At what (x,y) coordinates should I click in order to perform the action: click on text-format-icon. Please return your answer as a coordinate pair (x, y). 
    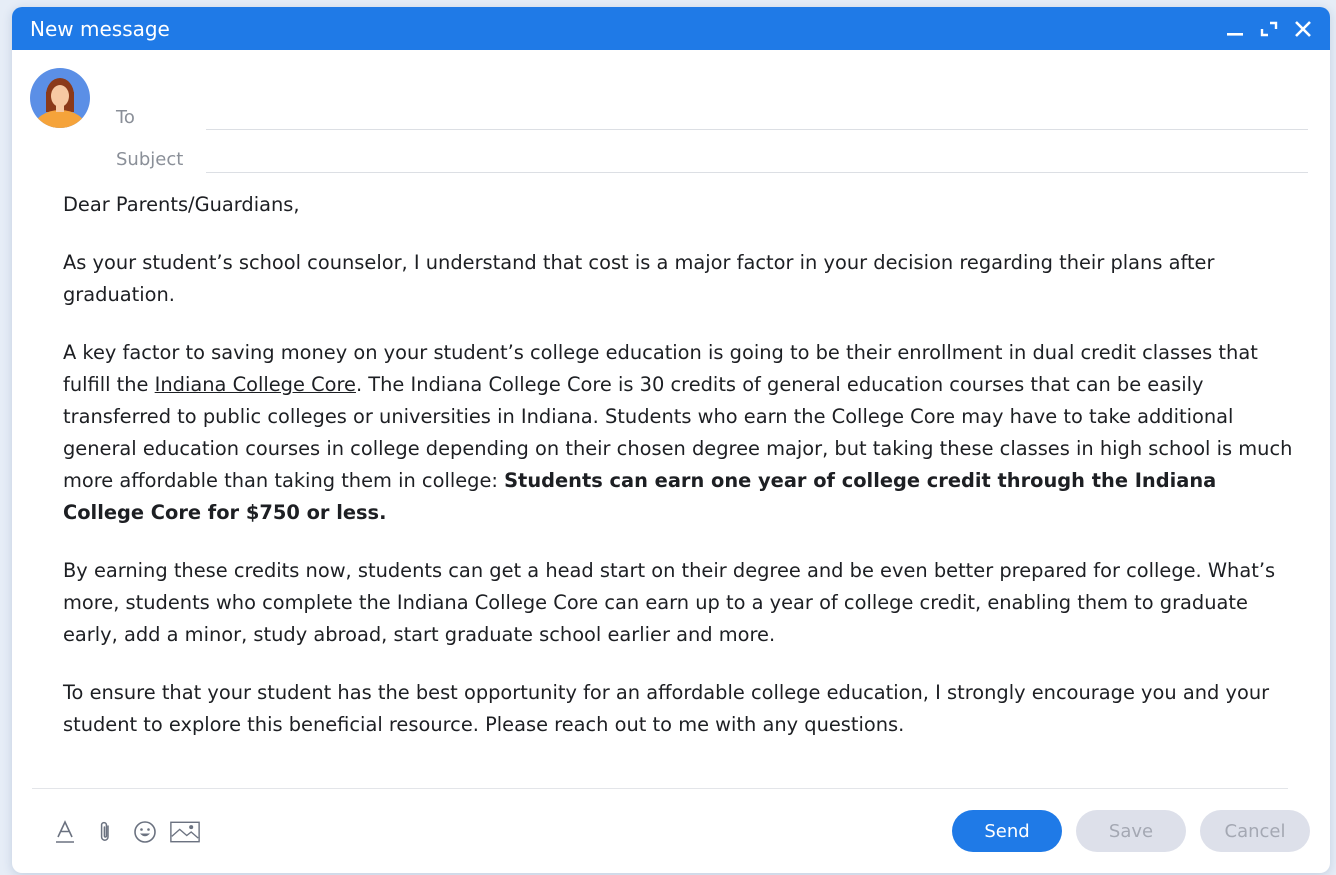
    Looking at the image, I should click on (65, 831).